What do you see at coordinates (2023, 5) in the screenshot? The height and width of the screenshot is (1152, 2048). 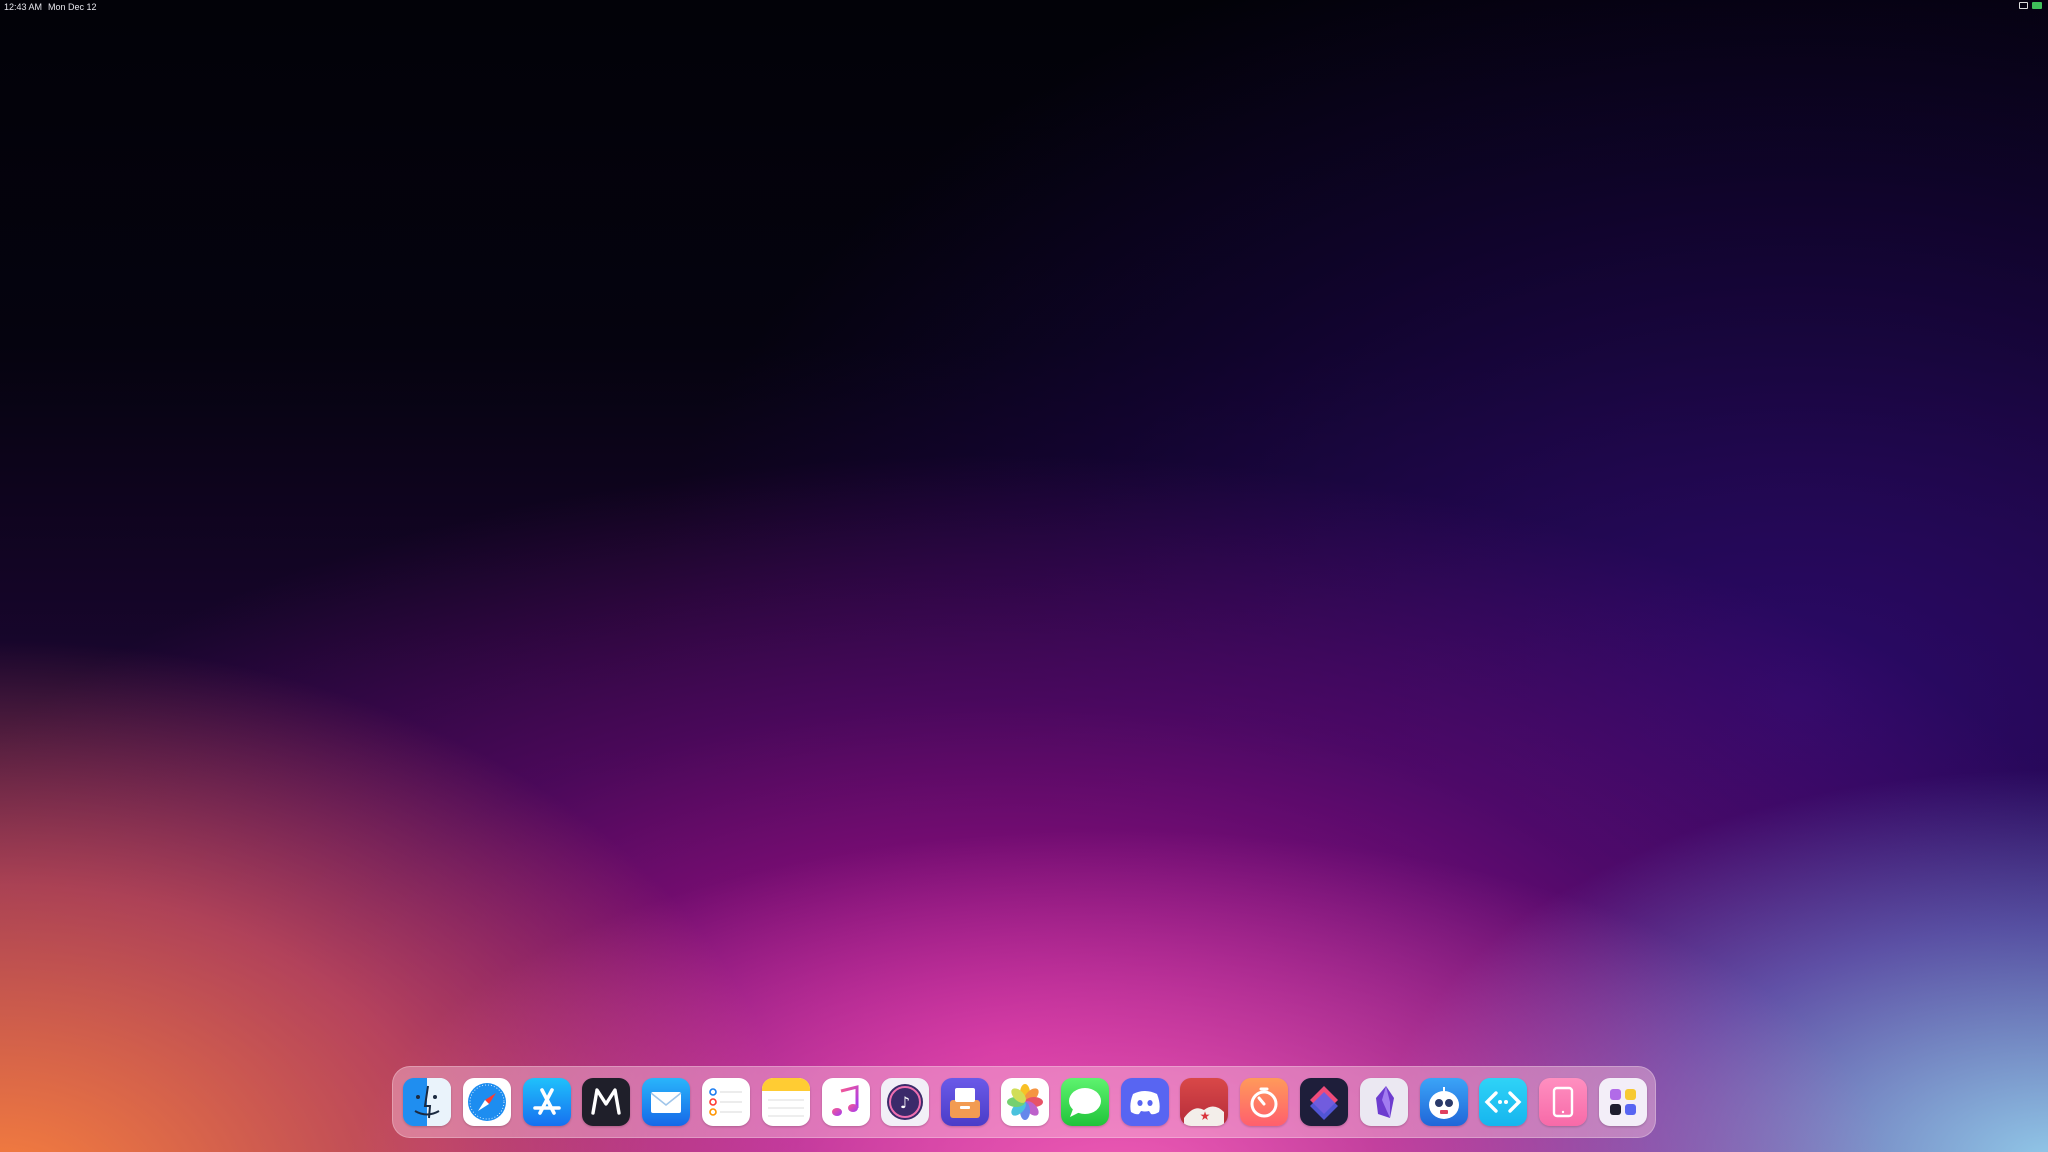 I see `display-icon` at bounding box center [2023, 5].